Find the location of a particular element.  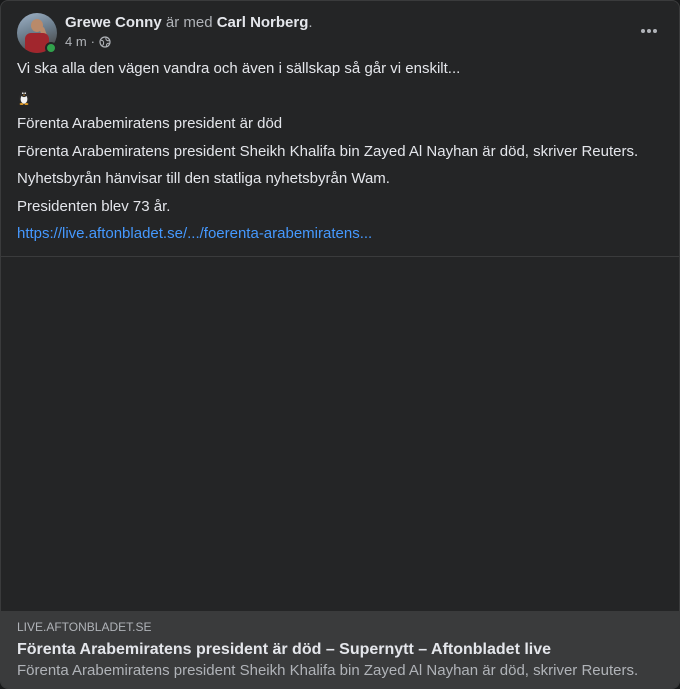

online-status-dot is located at coordinates (51, 48).